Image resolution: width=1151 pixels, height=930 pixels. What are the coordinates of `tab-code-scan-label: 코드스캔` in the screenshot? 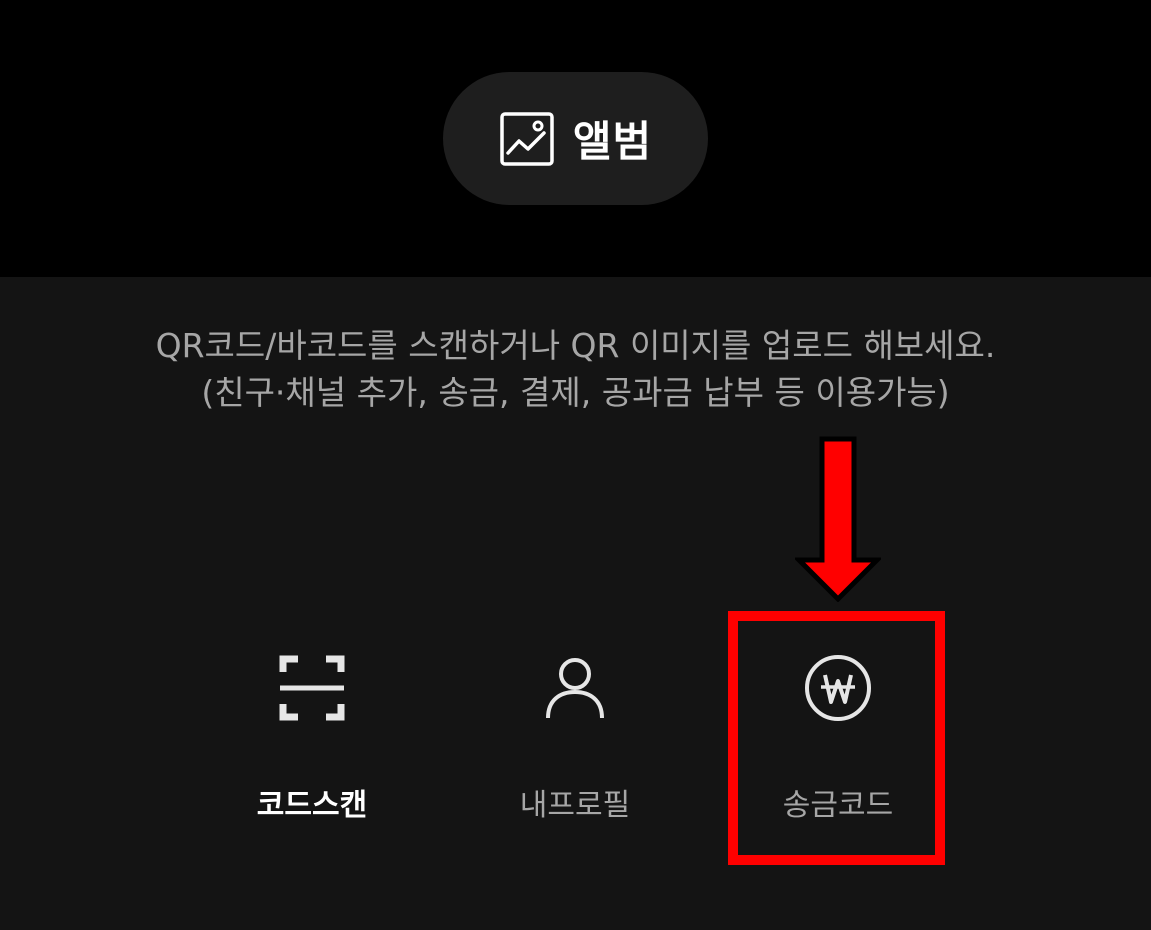 It's located at (312, 805).